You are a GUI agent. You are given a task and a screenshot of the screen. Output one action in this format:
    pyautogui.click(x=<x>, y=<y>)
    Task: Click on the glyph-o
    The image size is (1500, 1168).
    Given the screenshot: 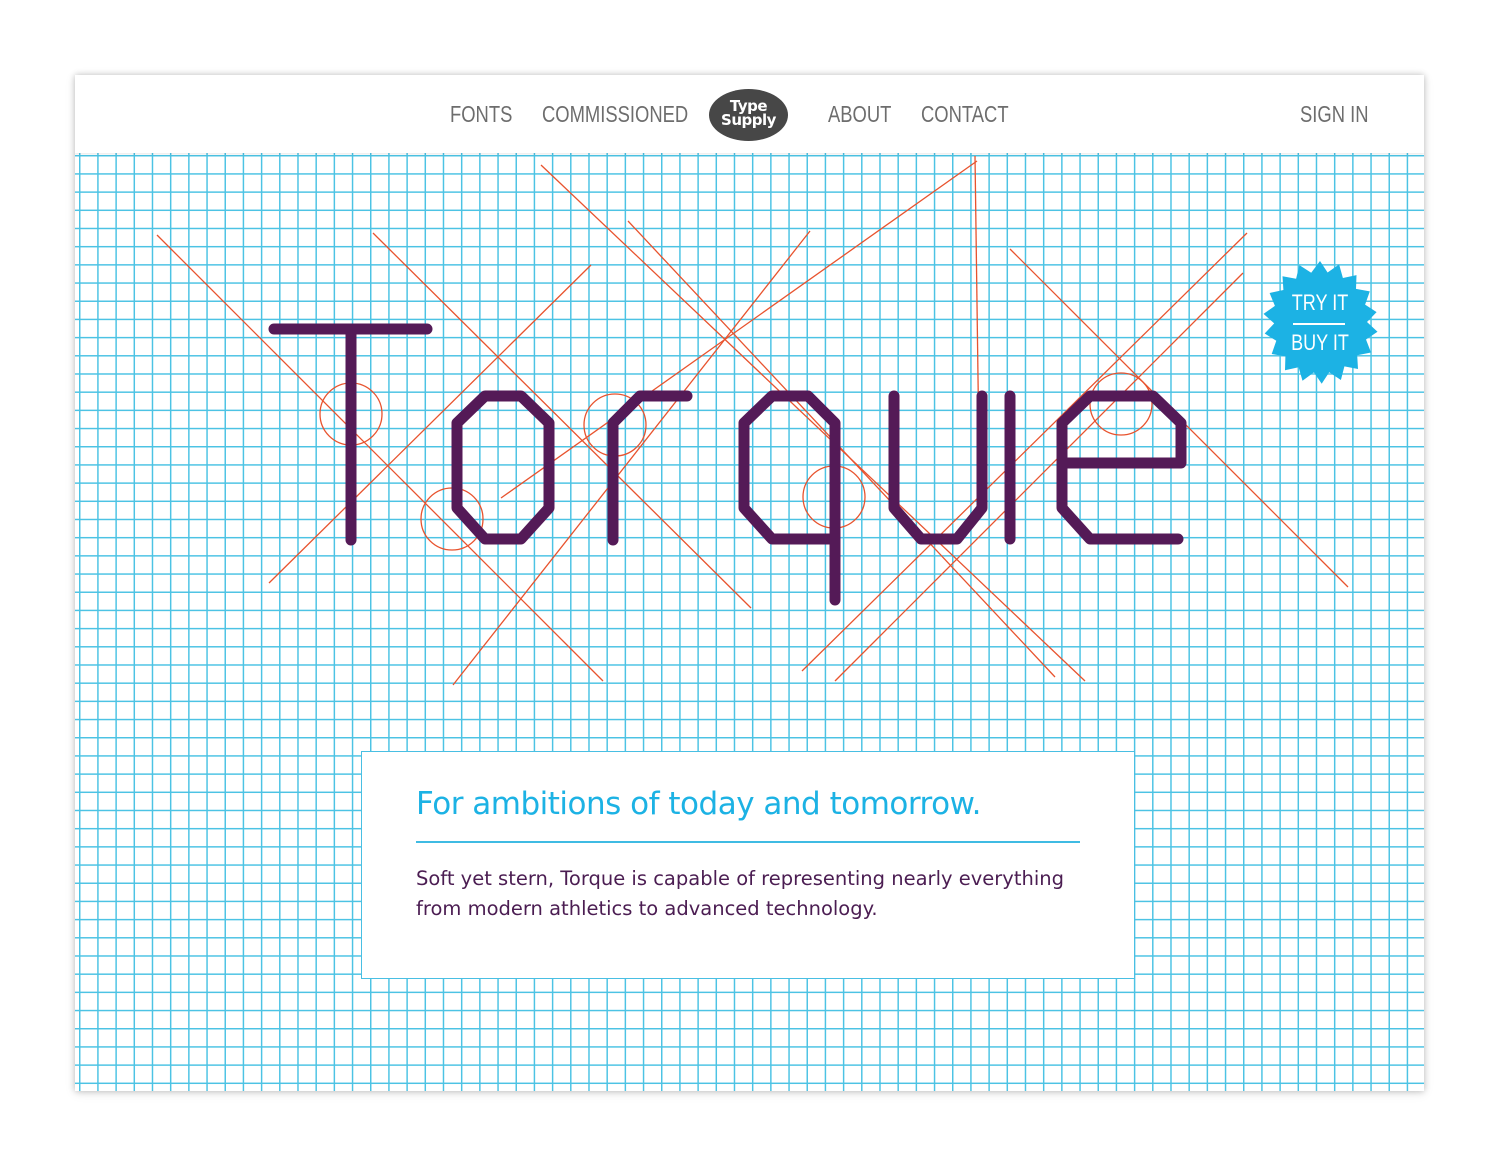 What is the action you would take?
    pyautogui.click(x=503, y=467)
    